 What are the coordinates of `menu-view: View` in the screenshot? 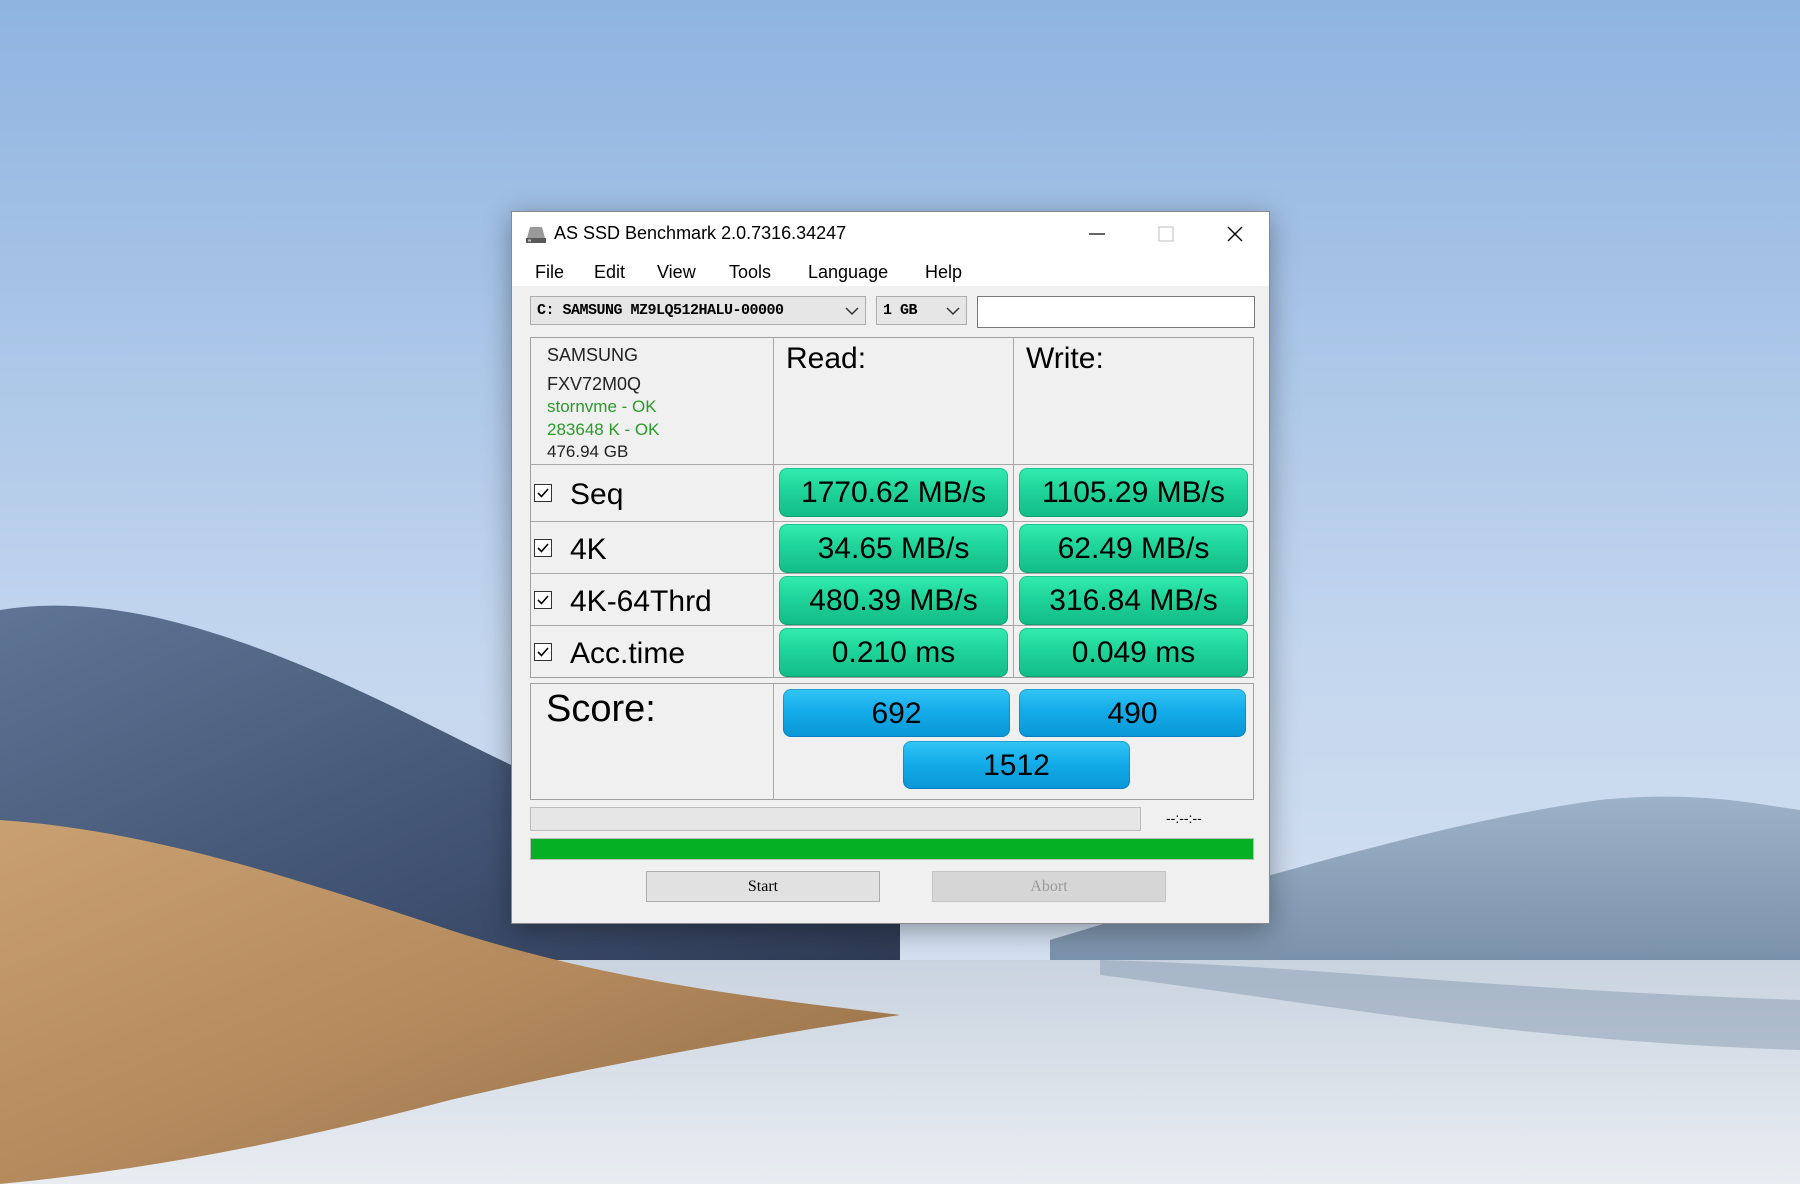 It's located at (676, 272).